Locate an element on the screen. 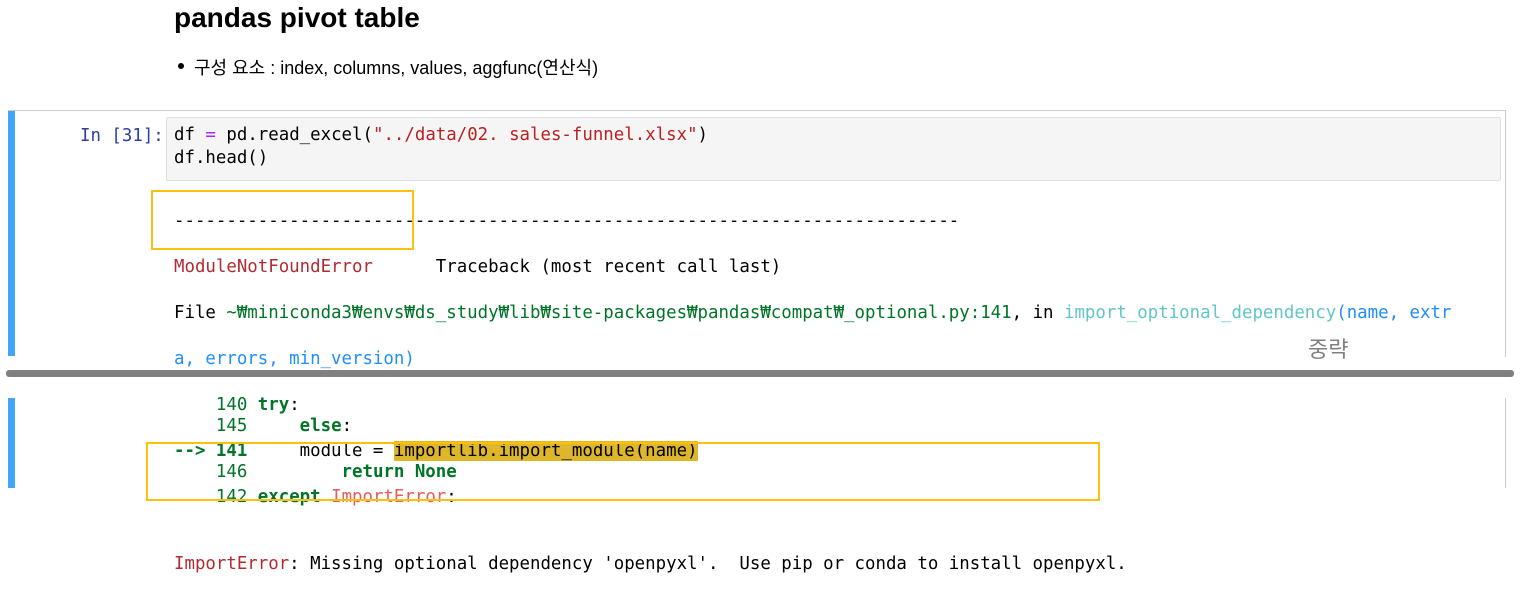  code-token: ) is located at coordinates (703, 135).